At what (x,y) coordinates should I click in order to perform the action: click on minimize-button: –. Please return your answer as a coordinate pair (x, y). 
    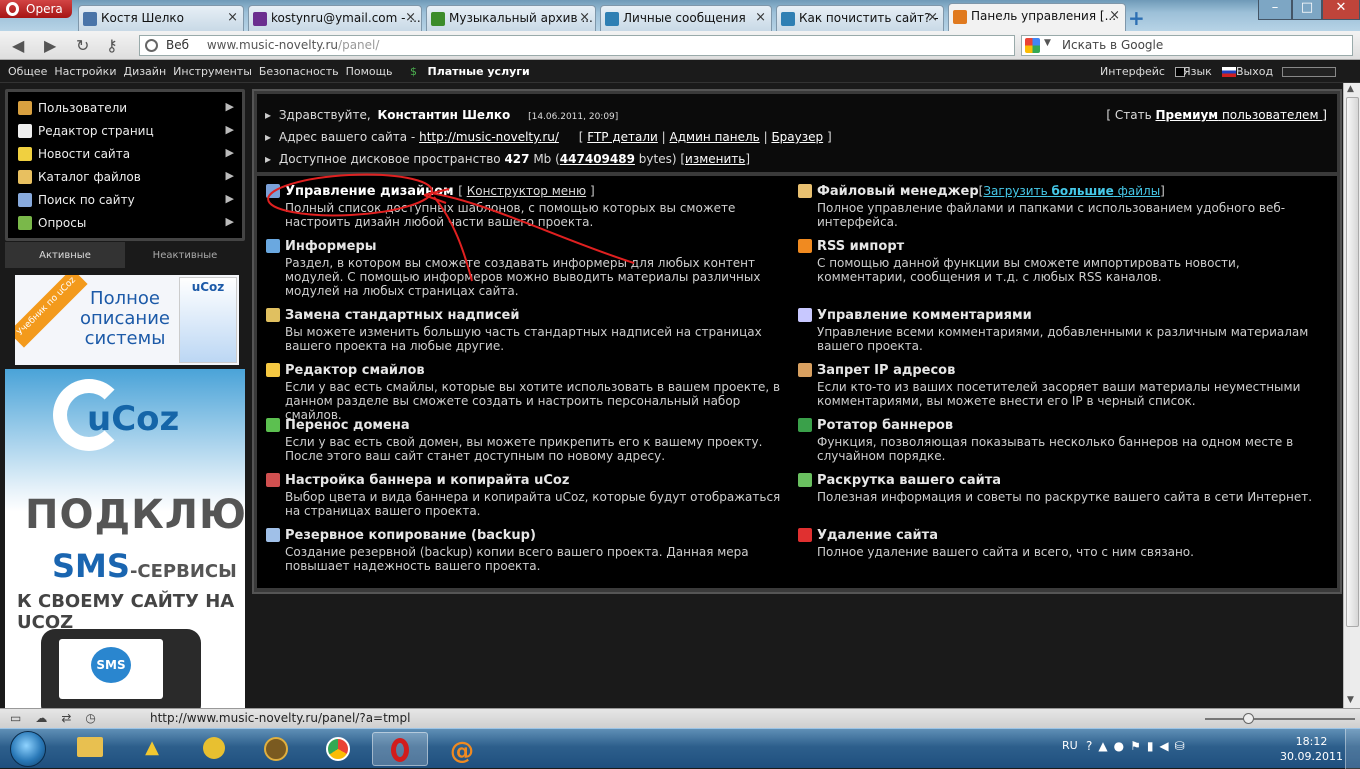
    Looking at the image, I should click on (1275, 10).